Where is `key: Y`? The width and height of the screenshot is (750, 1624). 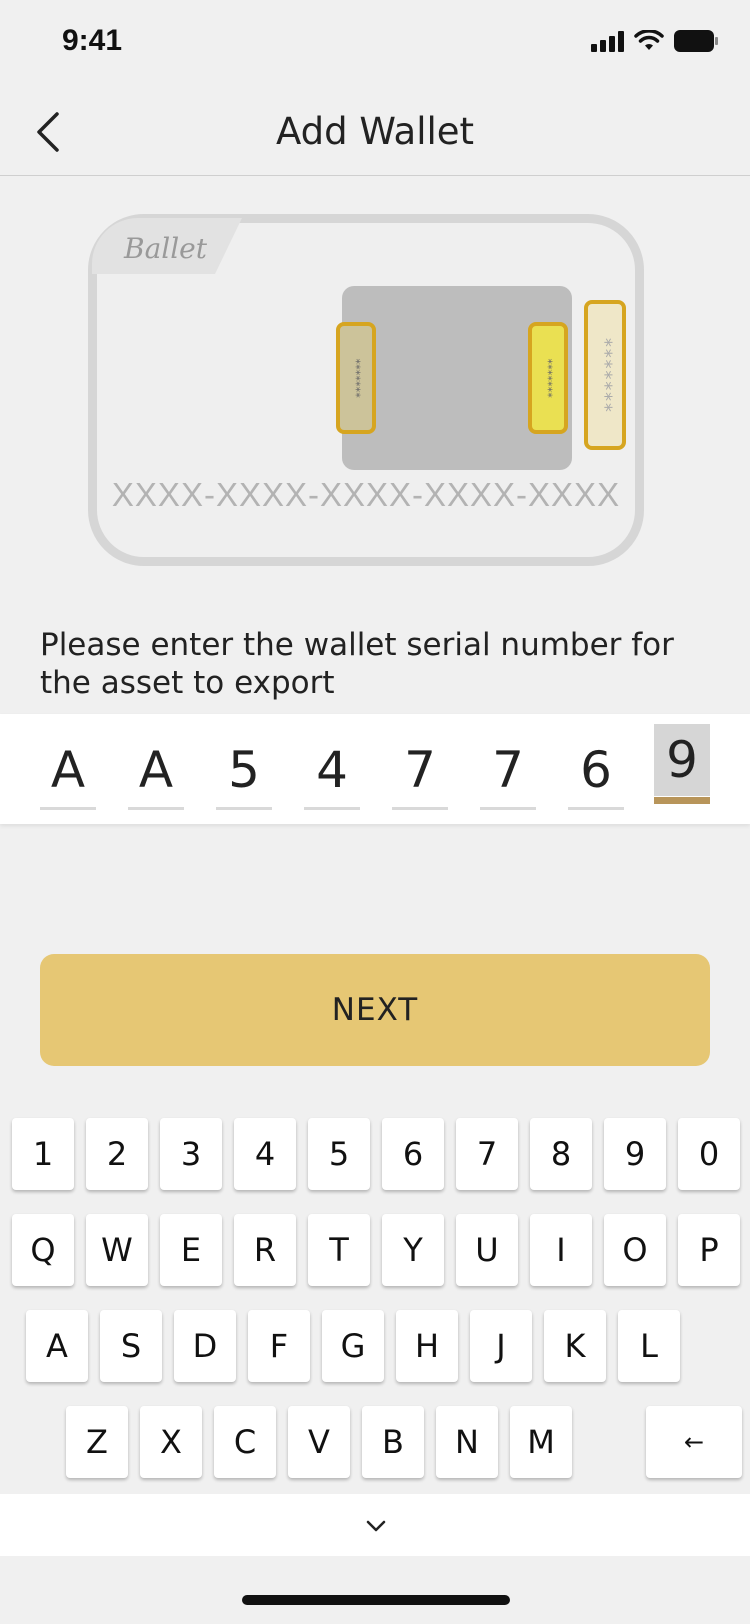
key: Y is located at coordinates (413, 1250).